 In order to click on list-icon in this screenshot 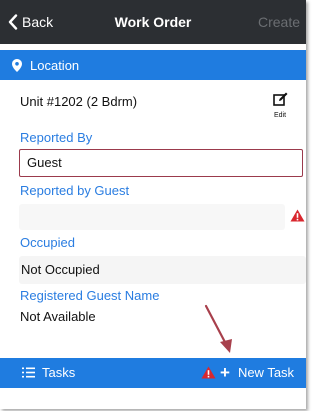, I will do `click(28, 372)`.